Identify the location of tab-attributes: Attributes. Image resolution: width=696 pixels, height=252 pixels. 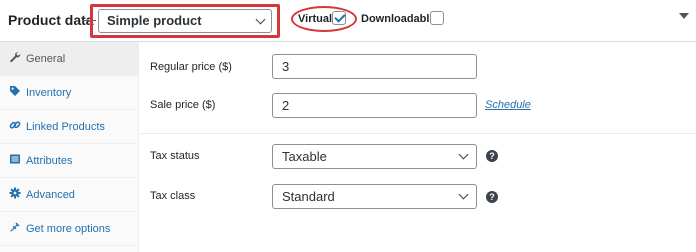
(69, 161).